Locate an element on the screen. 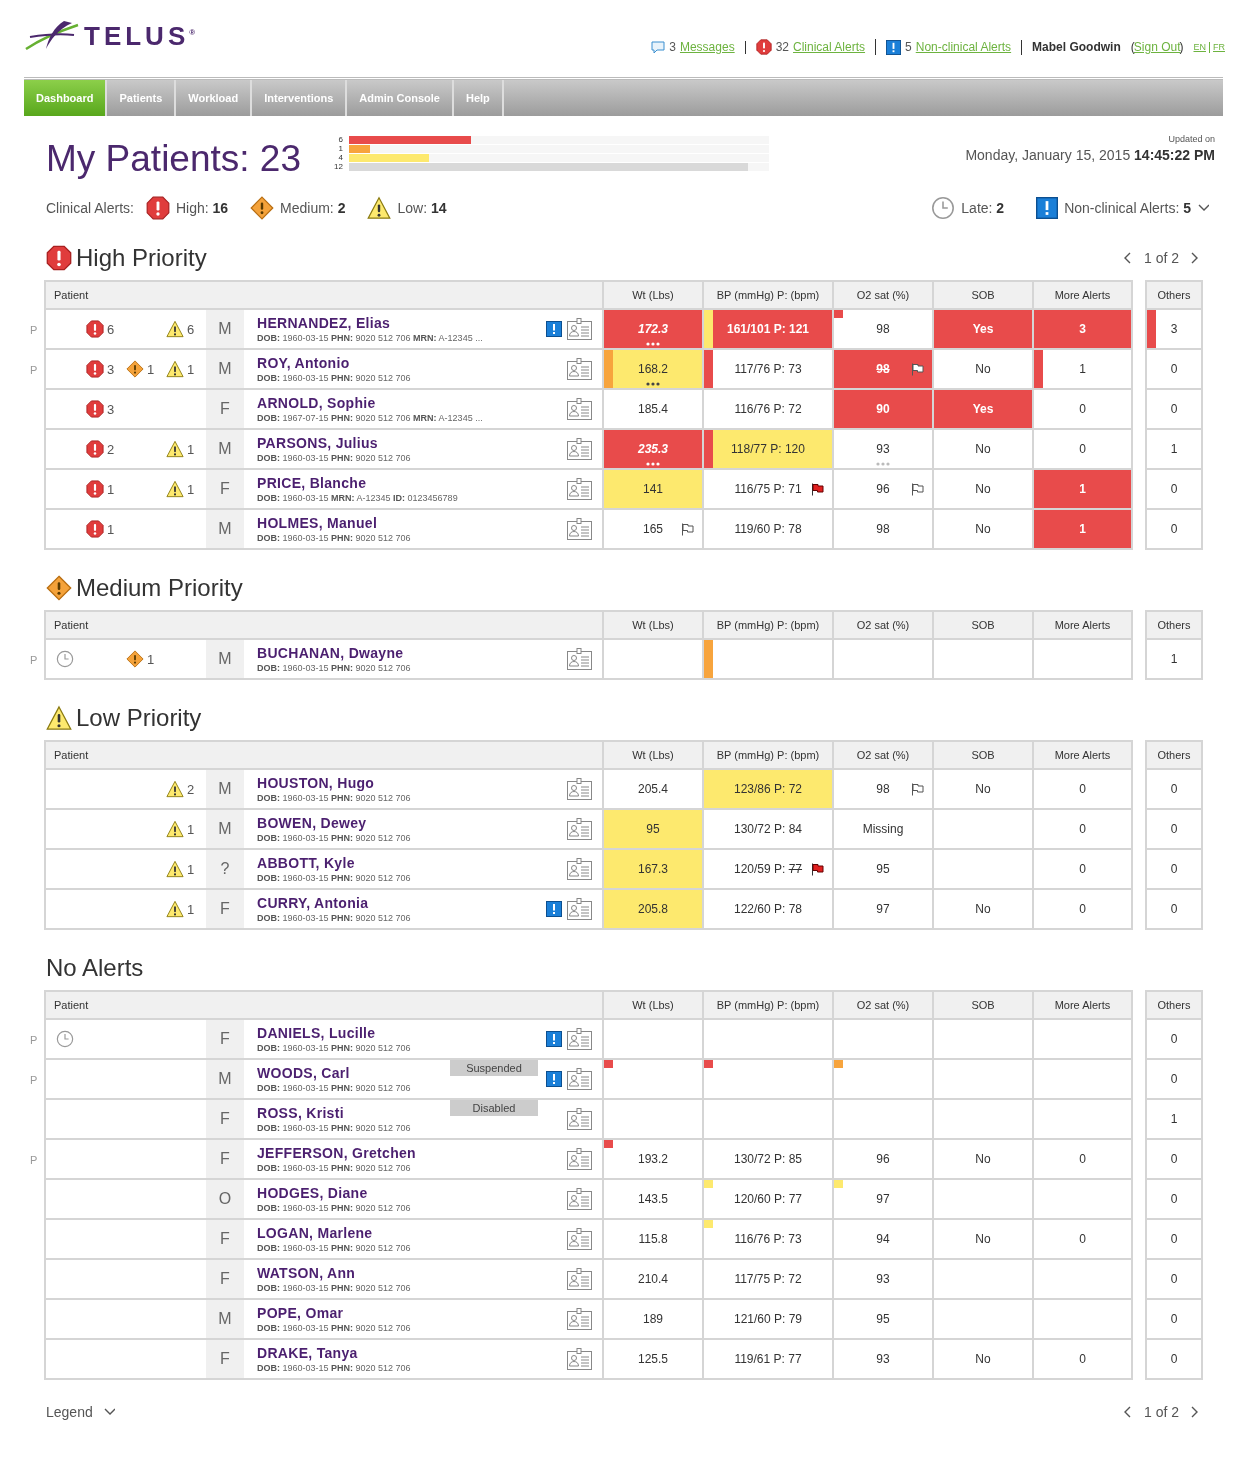  patient-name: HOUSTON, Hugo is located at coordinates (316, 783).